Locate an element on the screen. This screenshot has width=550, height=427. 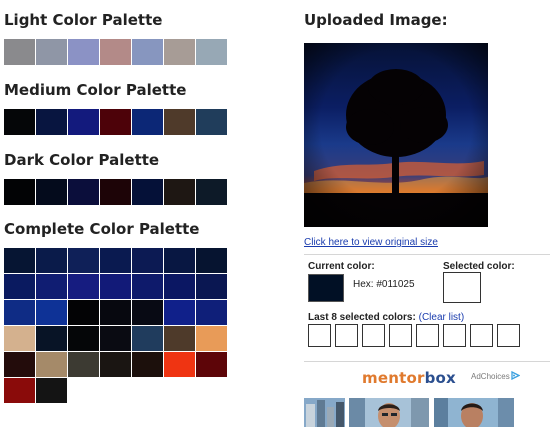
uploaded-image is located at coordinates (396, 135).